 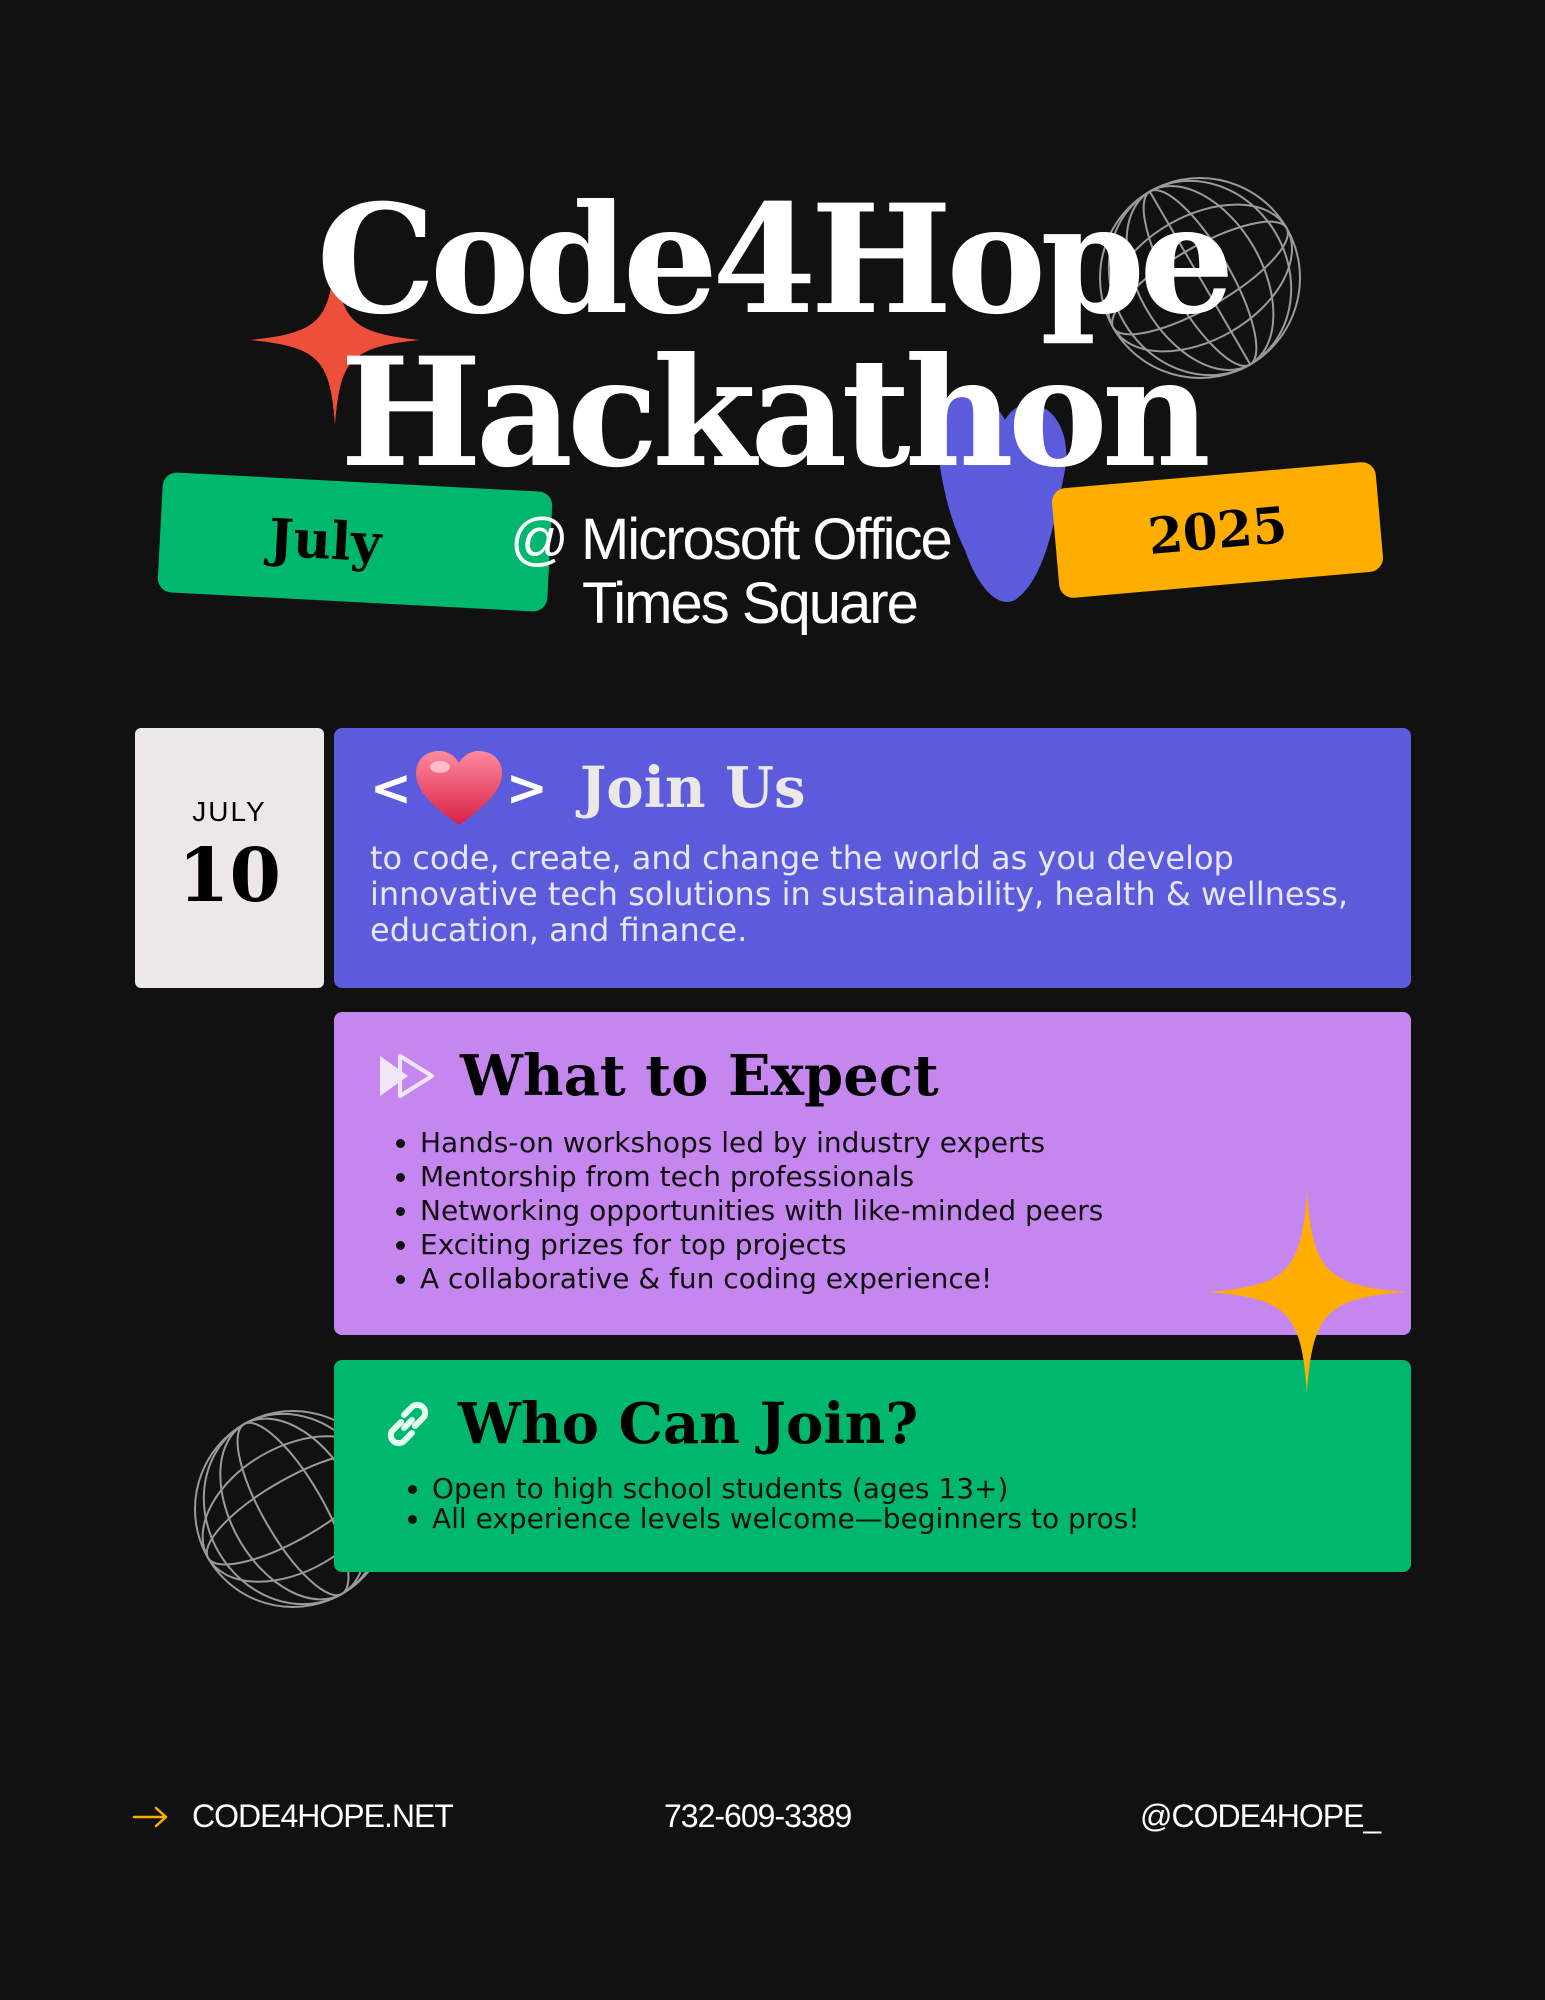 I want to click on month-tag-label: July, so click(x=325, y=540).